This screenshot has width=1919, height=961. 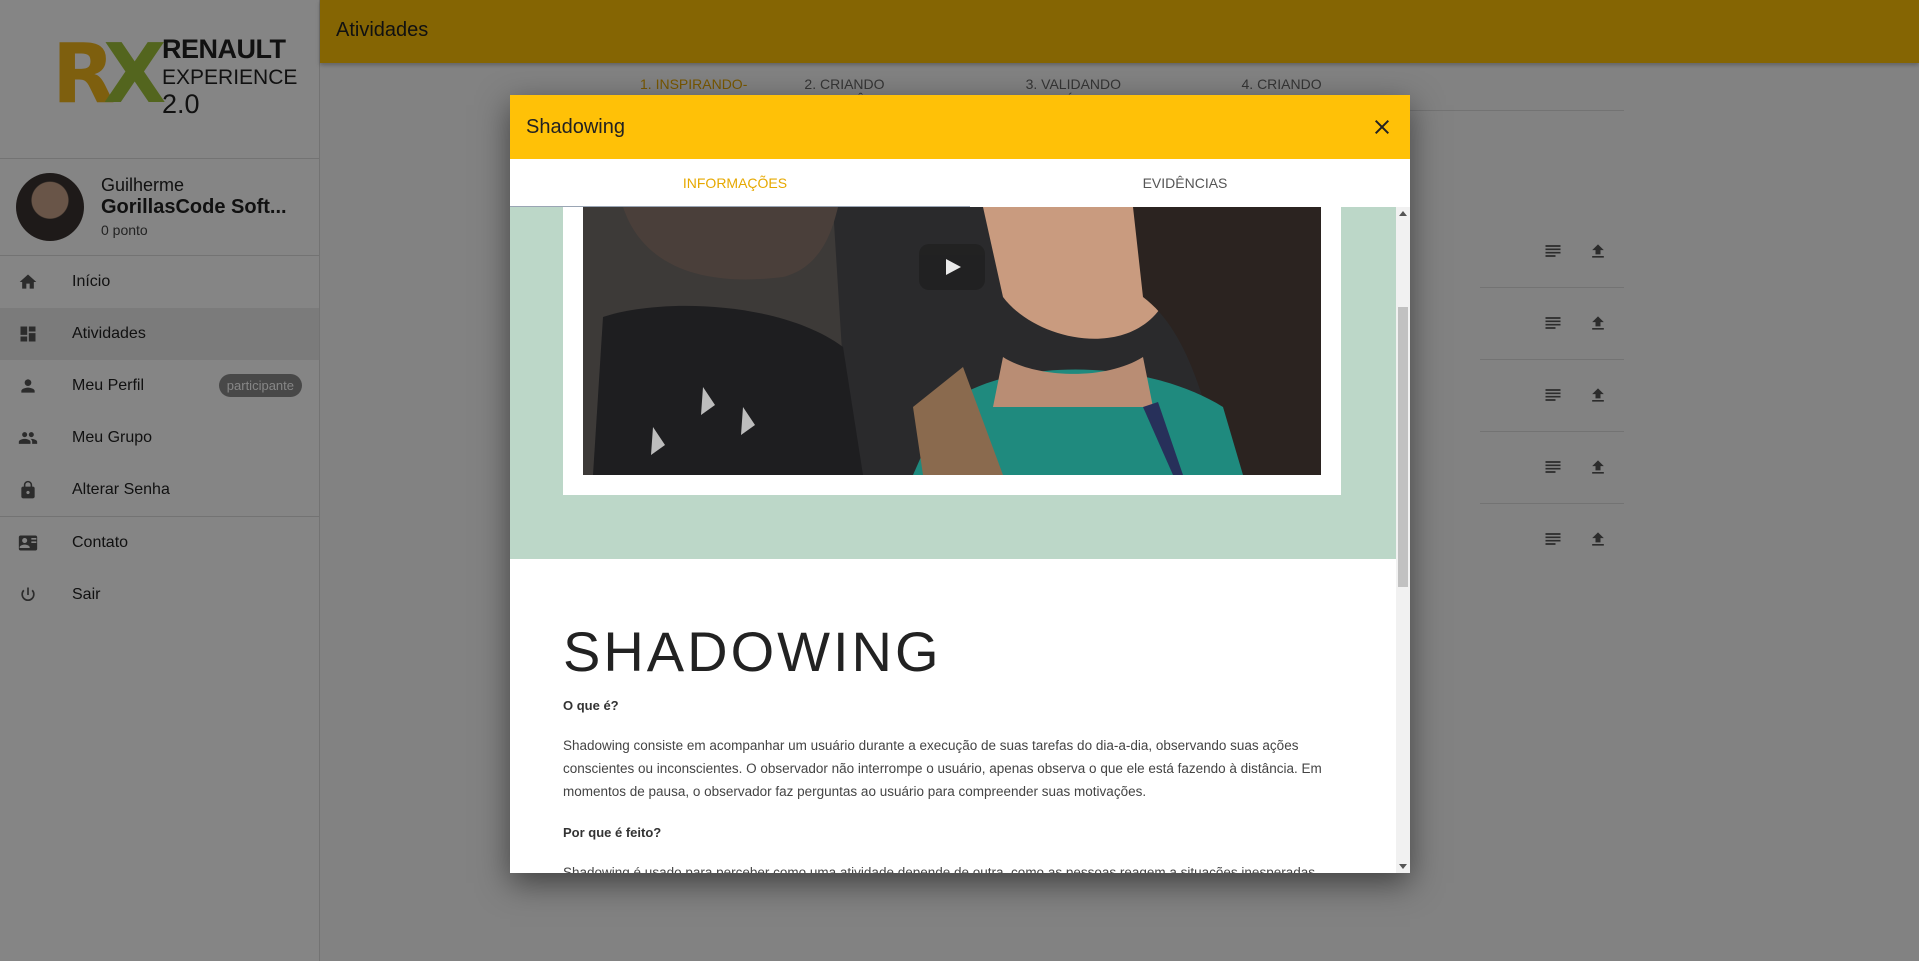 I want to click on close-icon, so click(x=1382, y=127).